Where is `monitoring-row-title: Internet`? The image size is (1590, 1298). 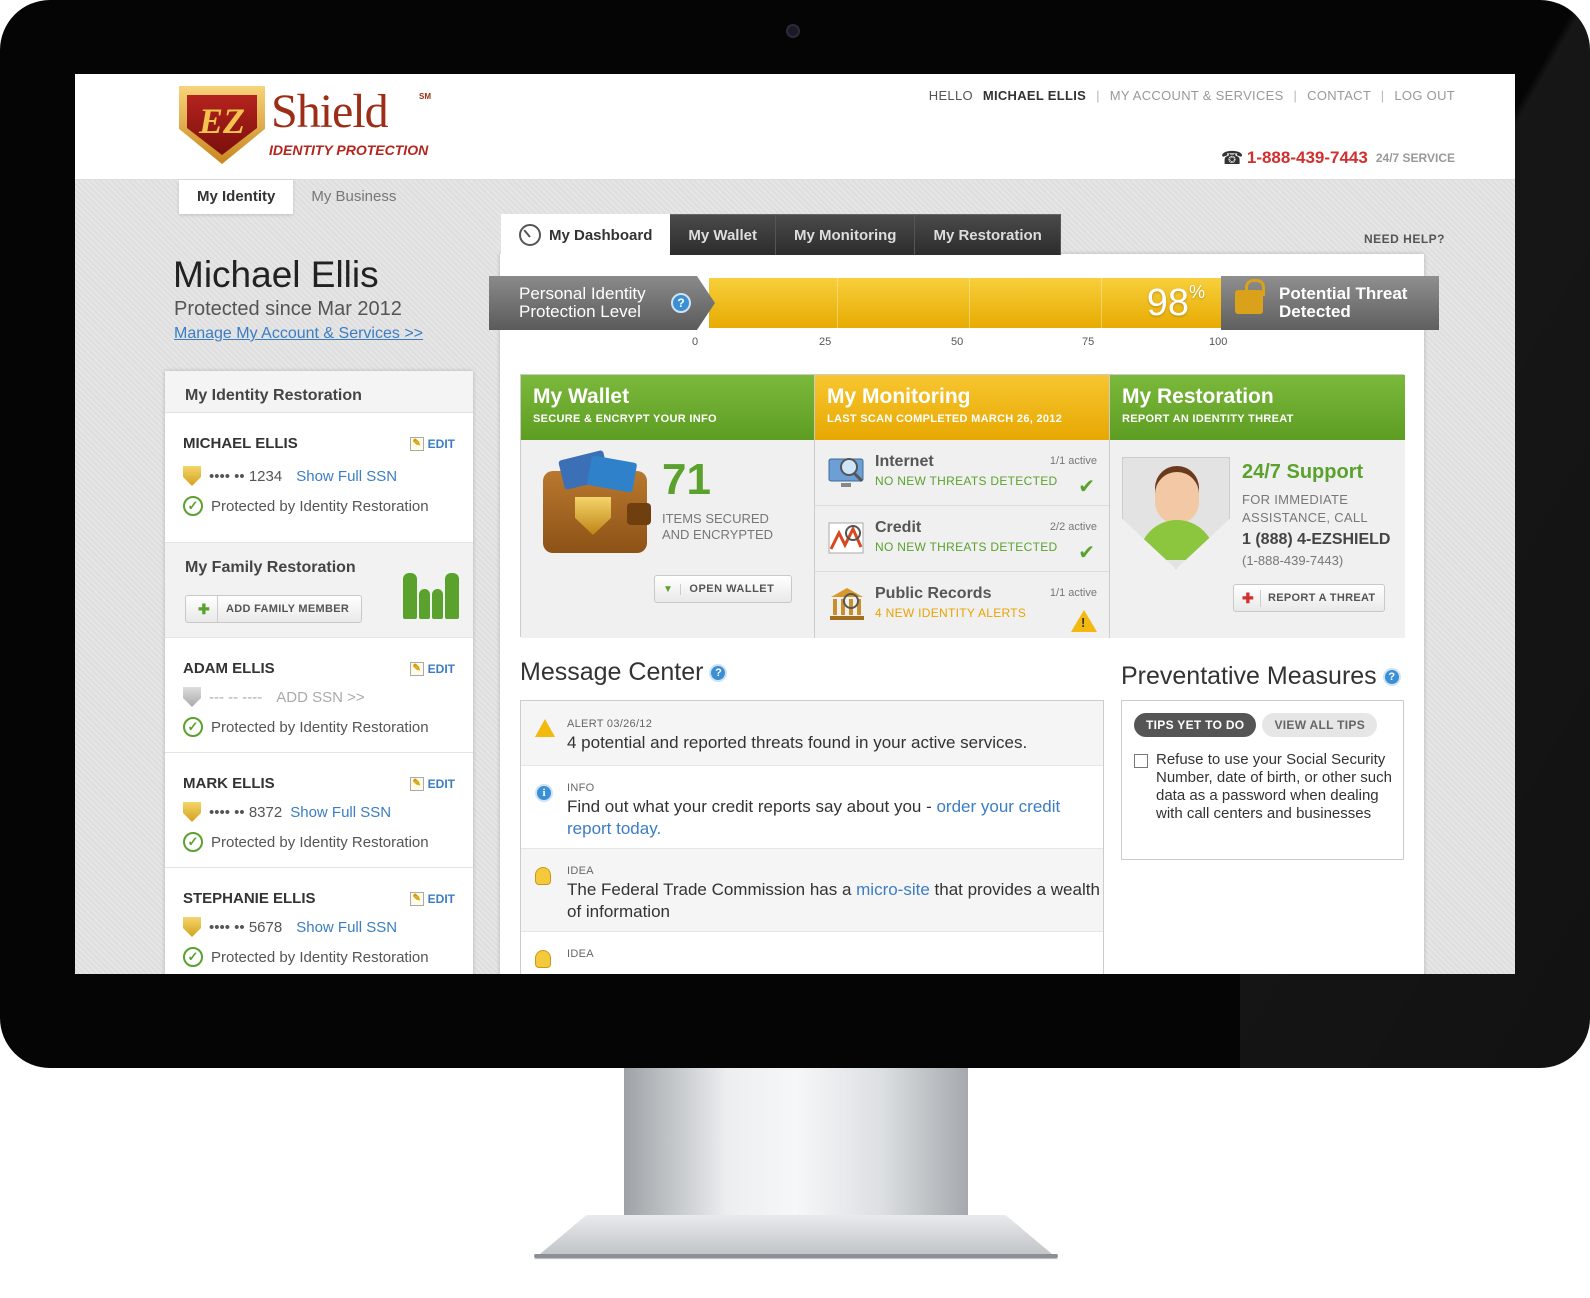 monitoring-row-title: Internet is located at coordinates (904, 461).